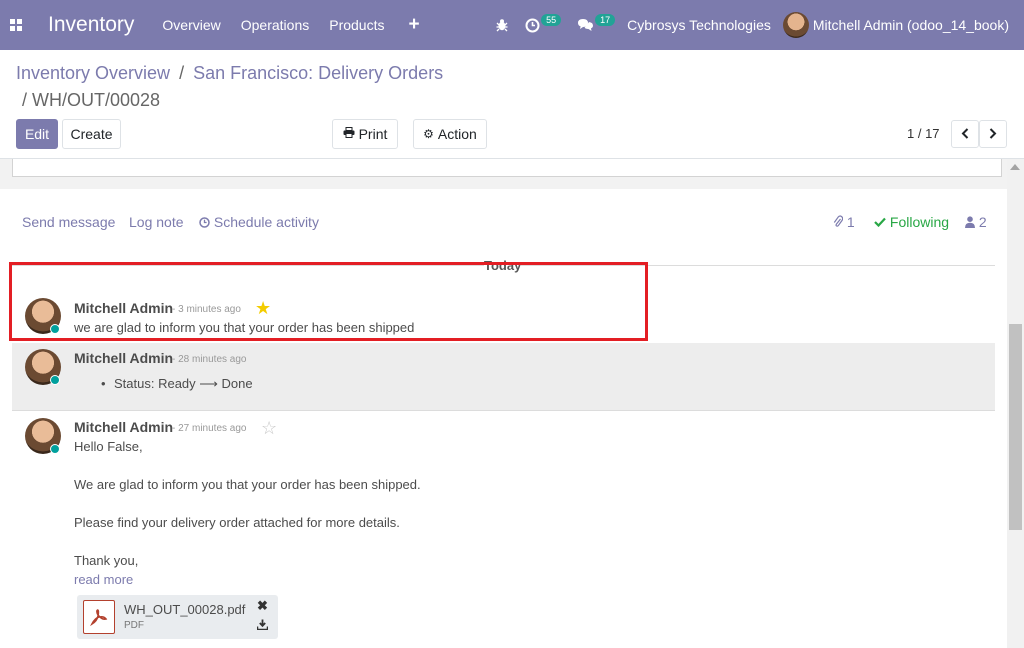 The width and height of the screenshot is (1024, 648). What do you see at coordinates (502, 25) in the screenshot?
I see `bug-icon` at bounding box center [502, 25].